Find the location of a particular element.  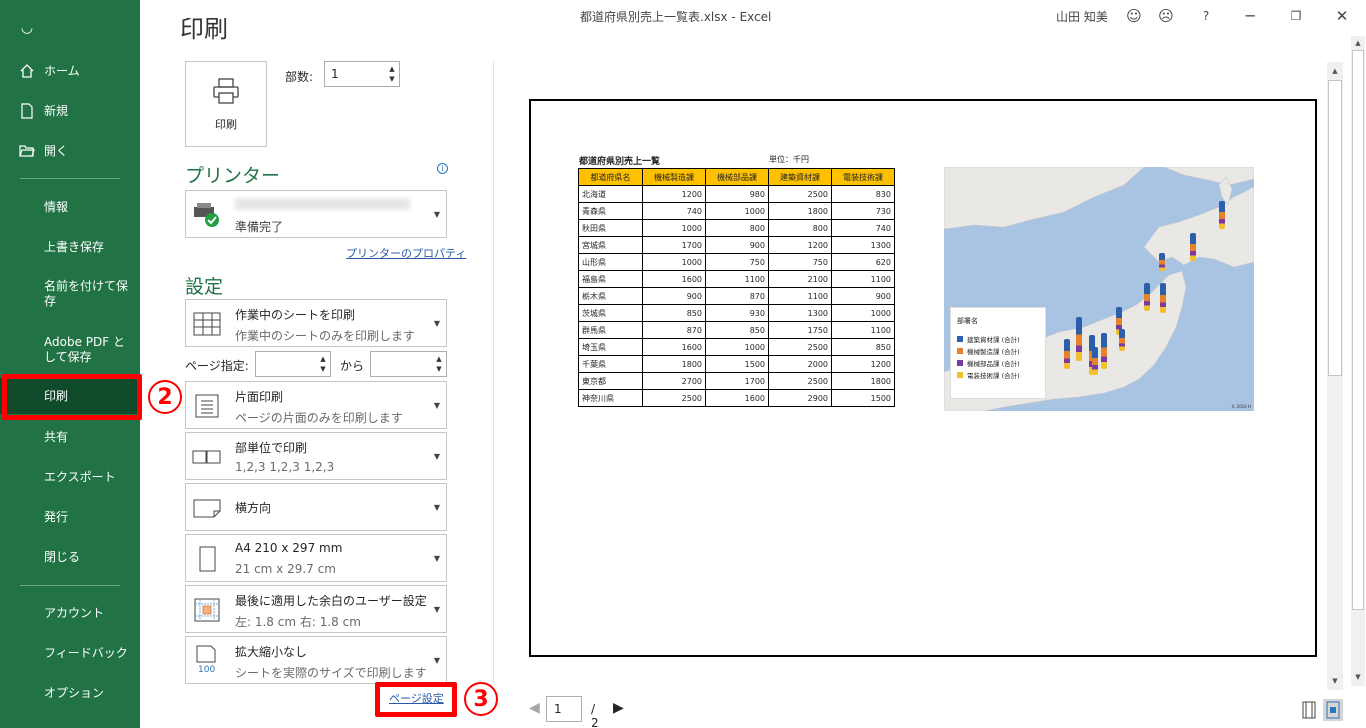

sidebar-item-feedback: フィードバック is located at coordinates (70, 653).